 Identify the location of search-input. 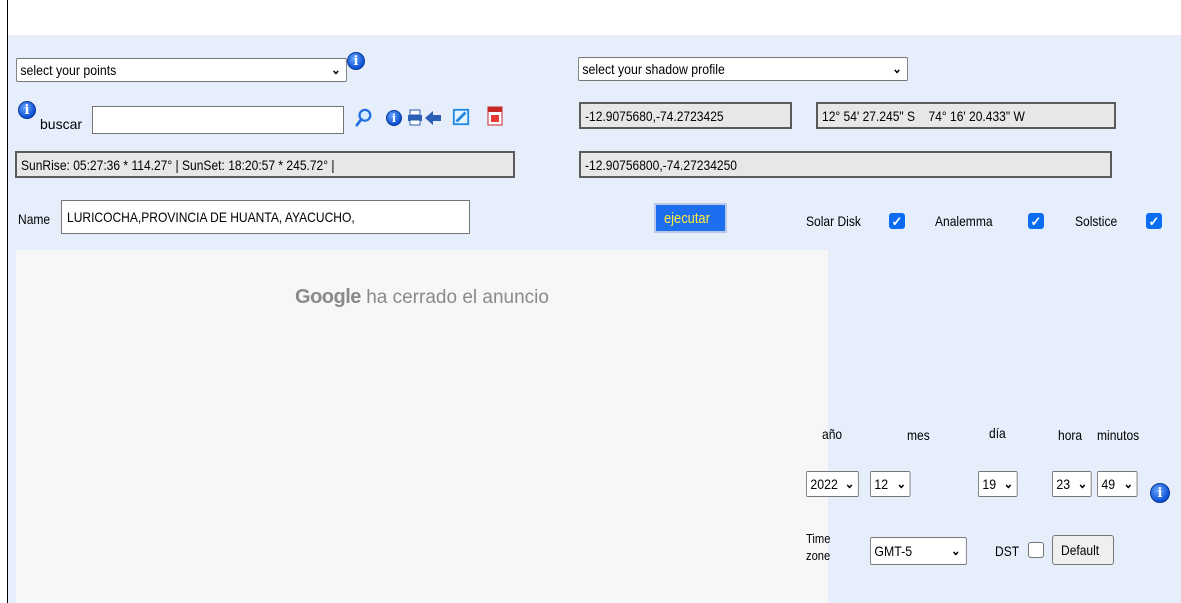
(218, 120).